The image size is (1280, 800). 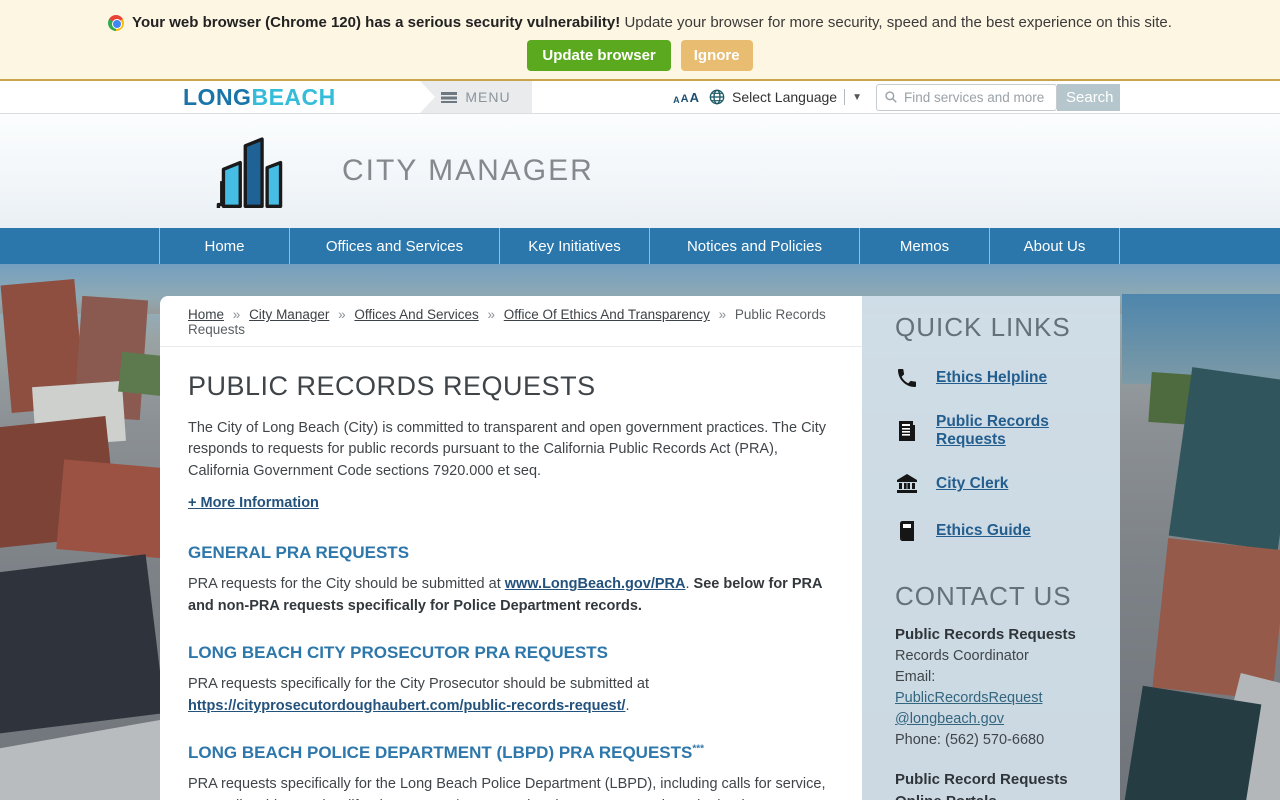 What do you see at coordinates (1019, 431) in the screenshot?
I see `quick-link-label: Public Records Requests` at bounding box center [1019, 431].